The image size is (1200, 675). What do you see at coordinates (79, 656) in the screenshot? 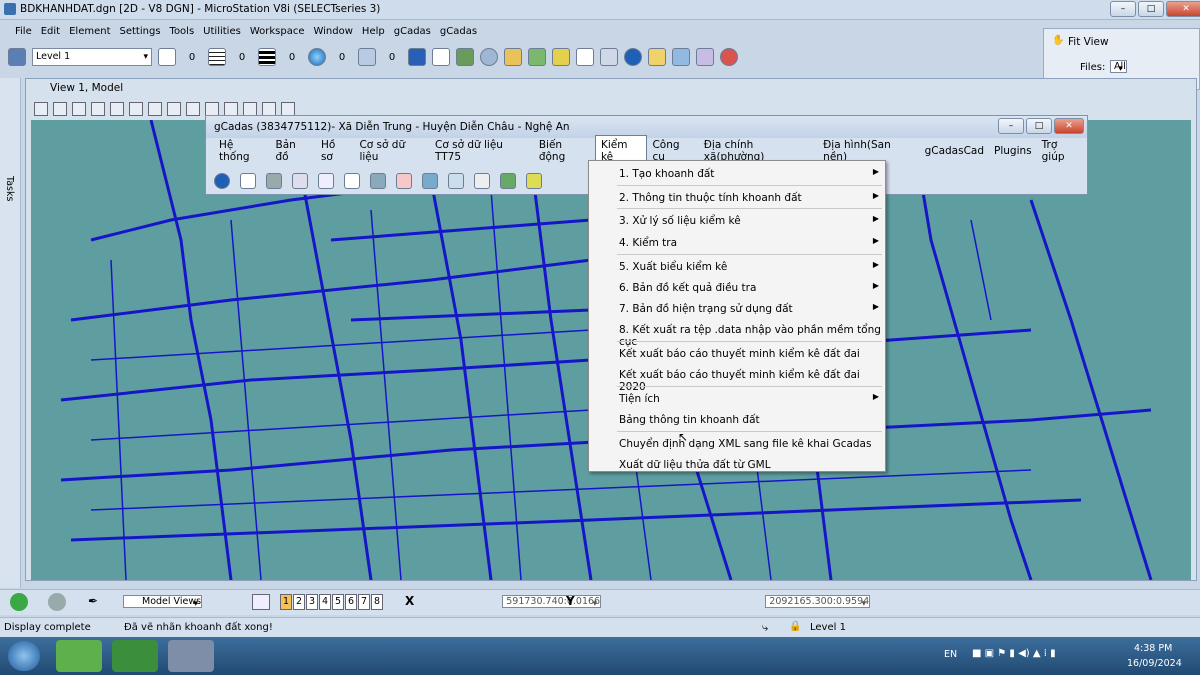
I see `taskbar-app-1-icon` at bounding box center [79, 656].